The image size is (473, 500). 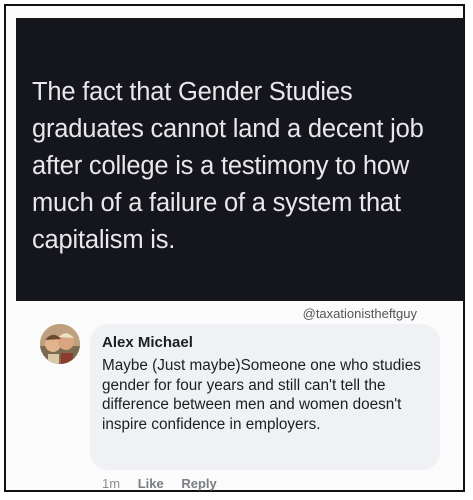 I want to click on avatar, so click(x=60, y=344).